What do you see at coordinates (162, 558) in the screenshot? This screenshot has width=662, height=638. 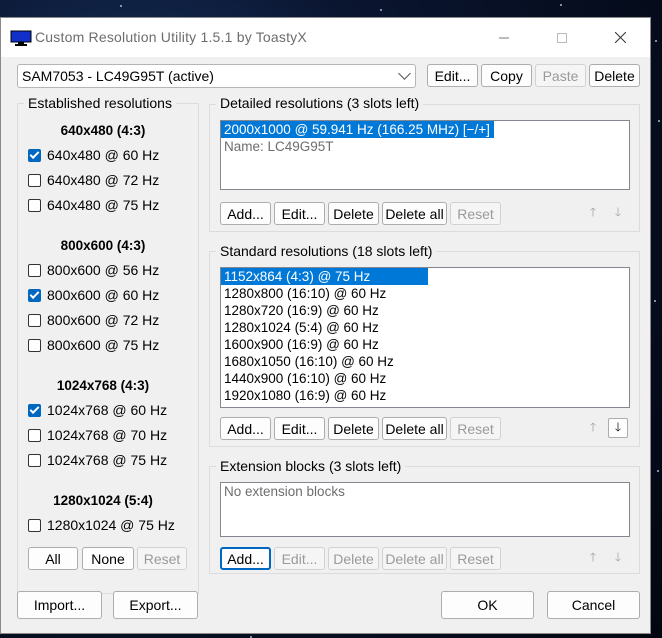 I see `established-reset-button: Reset` at bounding box center [162, 558].